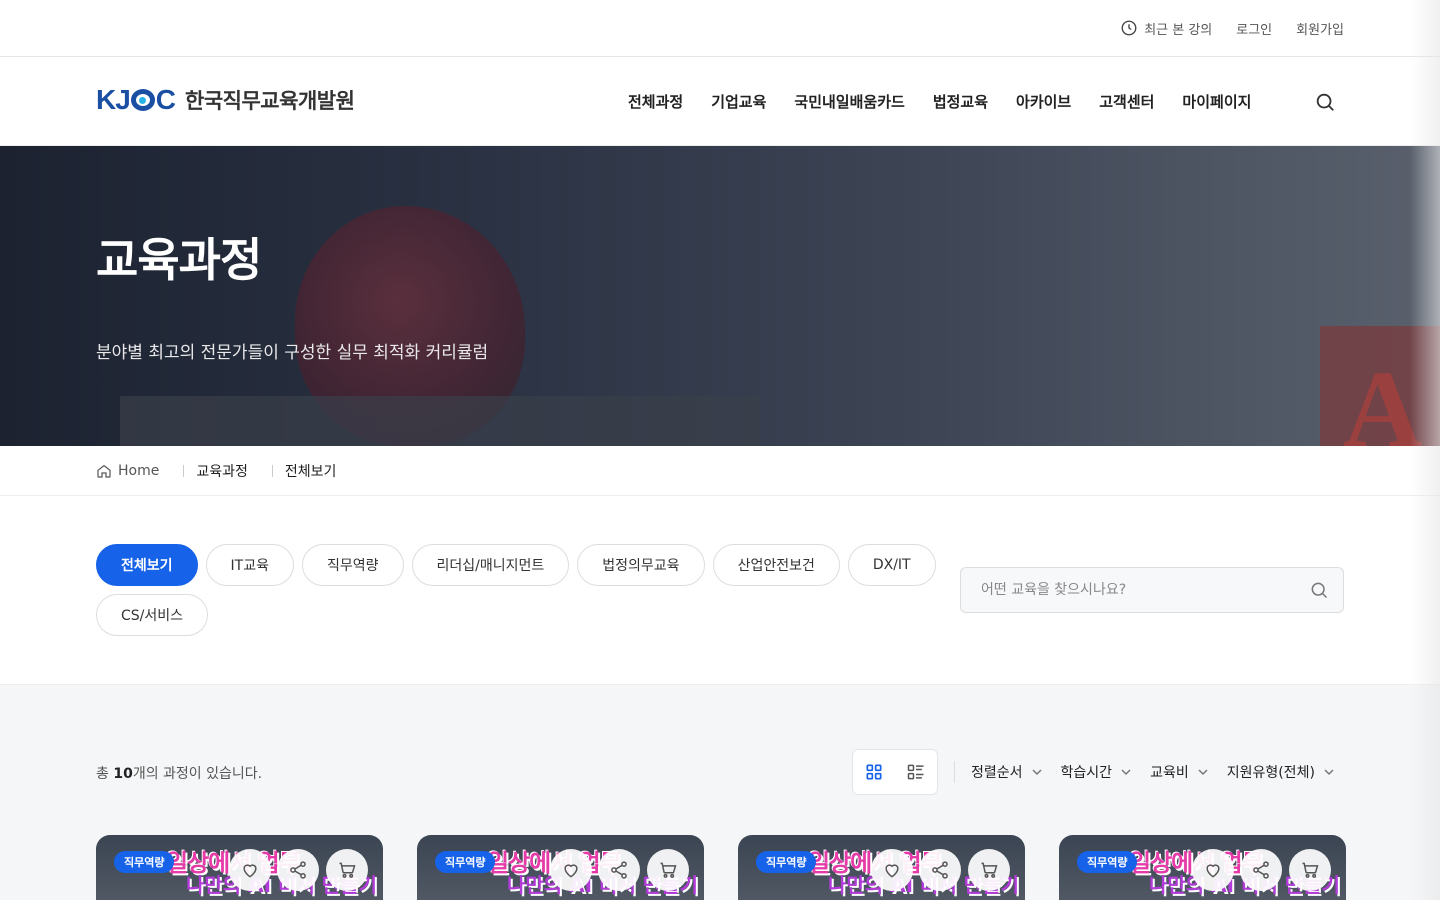  Describe the element at coordinates (1254, 28) in the screenshot. I see `login-link: 로그인` at that location.